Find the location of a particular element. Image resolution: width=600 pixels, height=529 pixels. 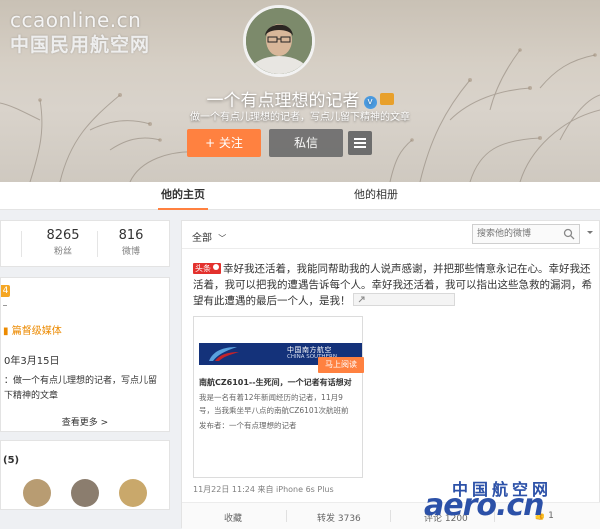

weibo-count: 816 is located at coordinates (131, 235).